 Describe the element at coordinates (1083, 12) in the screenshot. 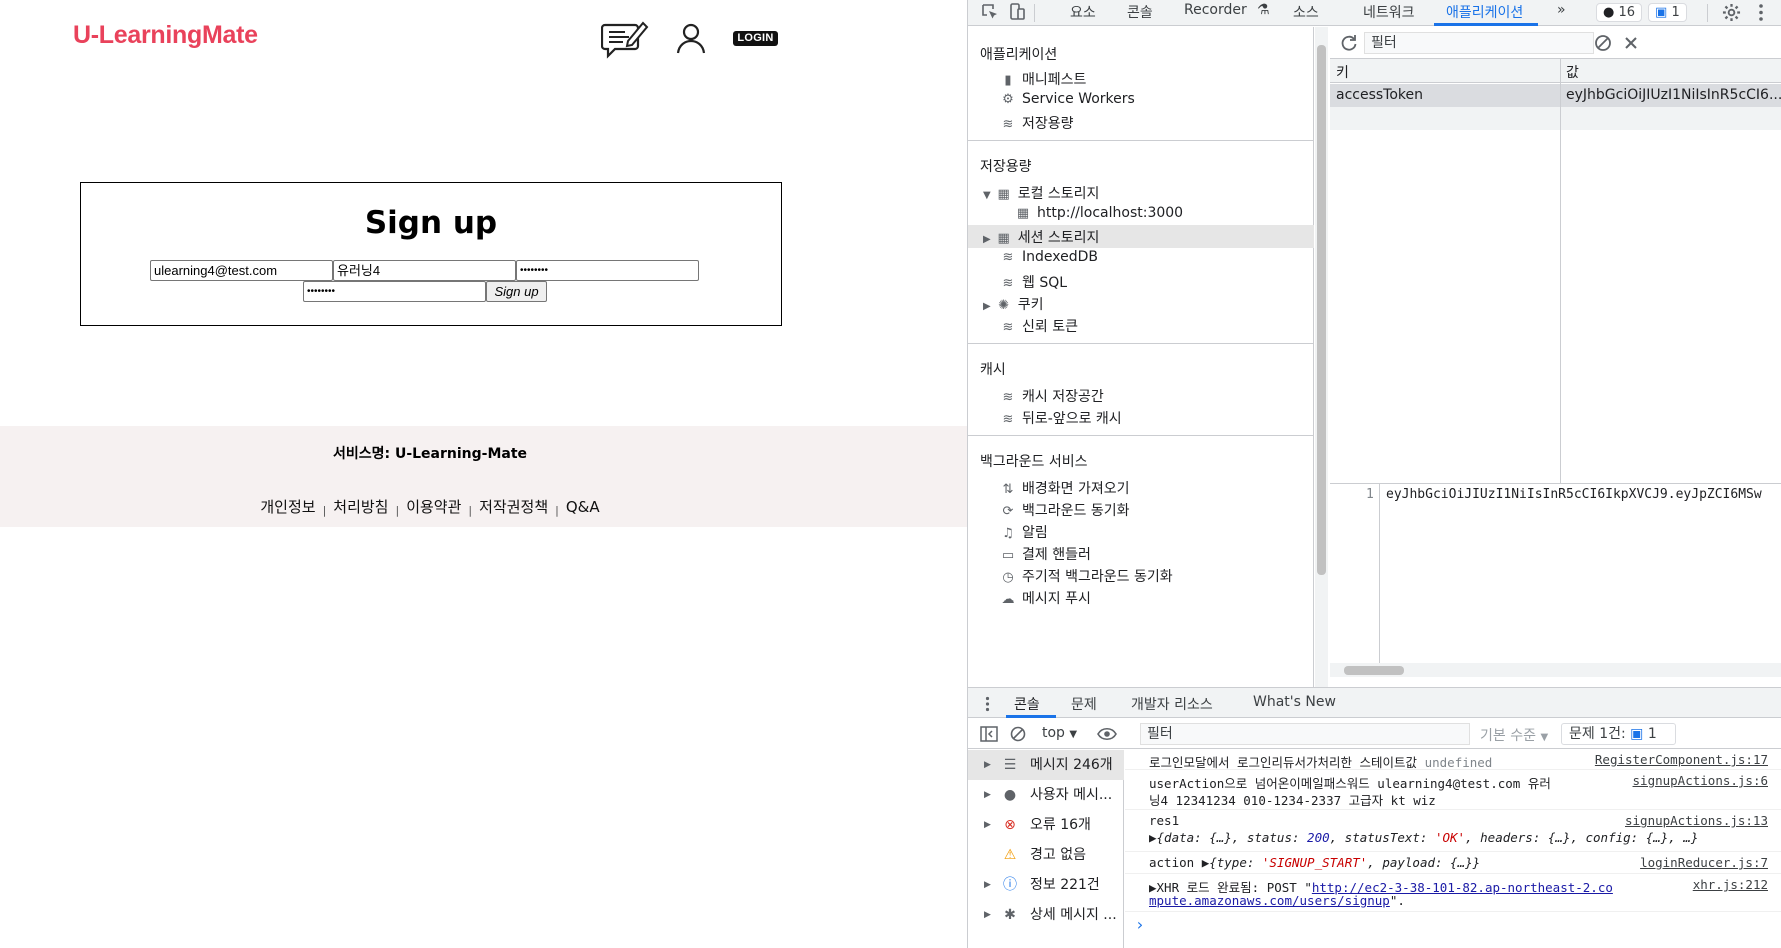

I see `tab-elements: 요소` at that location.